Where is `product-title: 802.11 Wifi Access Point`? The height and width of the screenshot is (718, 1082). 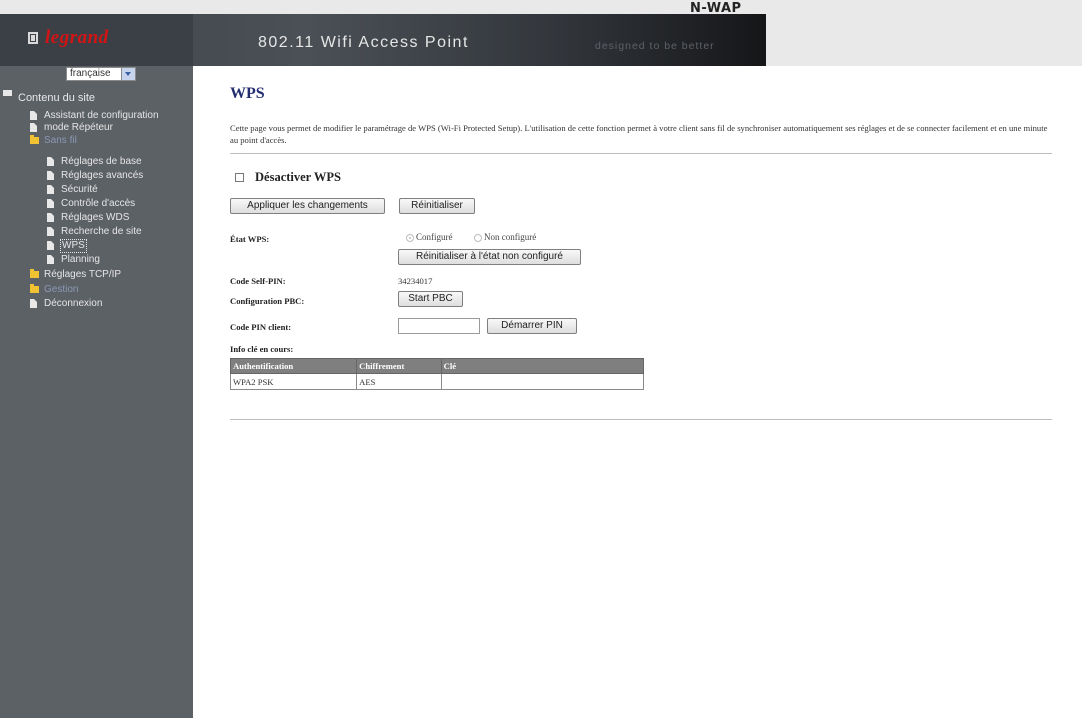 product-title: 802.11 Wifi Access Point is located at coordinates (363, 42).